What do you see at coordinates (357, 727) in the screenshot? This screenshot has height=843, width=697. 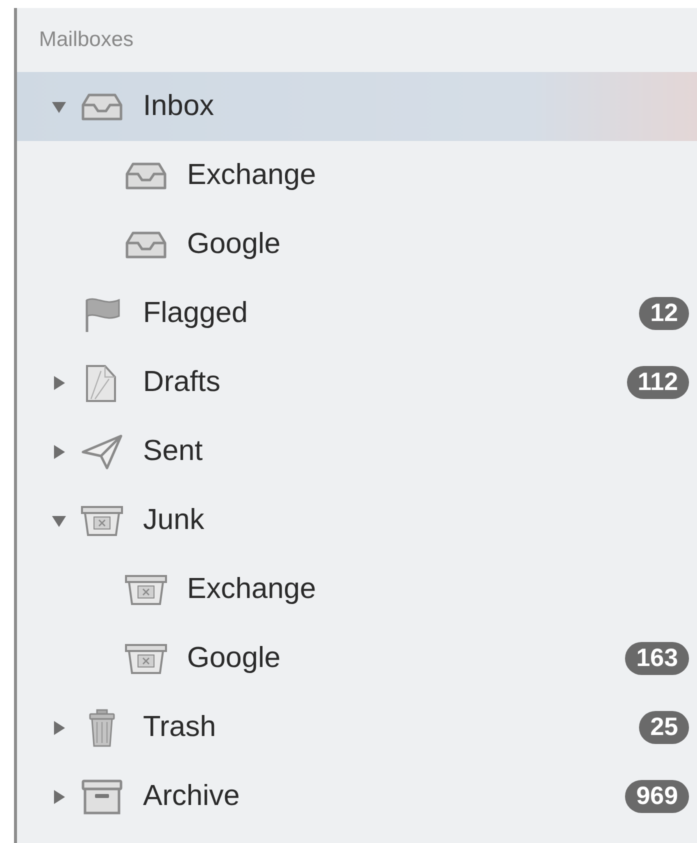 I see `mailbox-item: Trash 25` at bounding box center [357, 727].